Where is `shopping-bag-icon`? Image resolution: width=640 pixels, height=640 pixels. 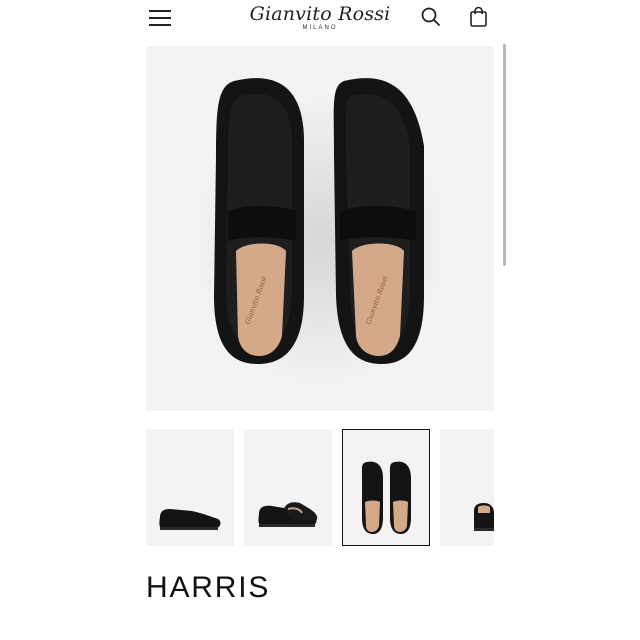 shopping-bag-icon is located at coordinates (479, 17).